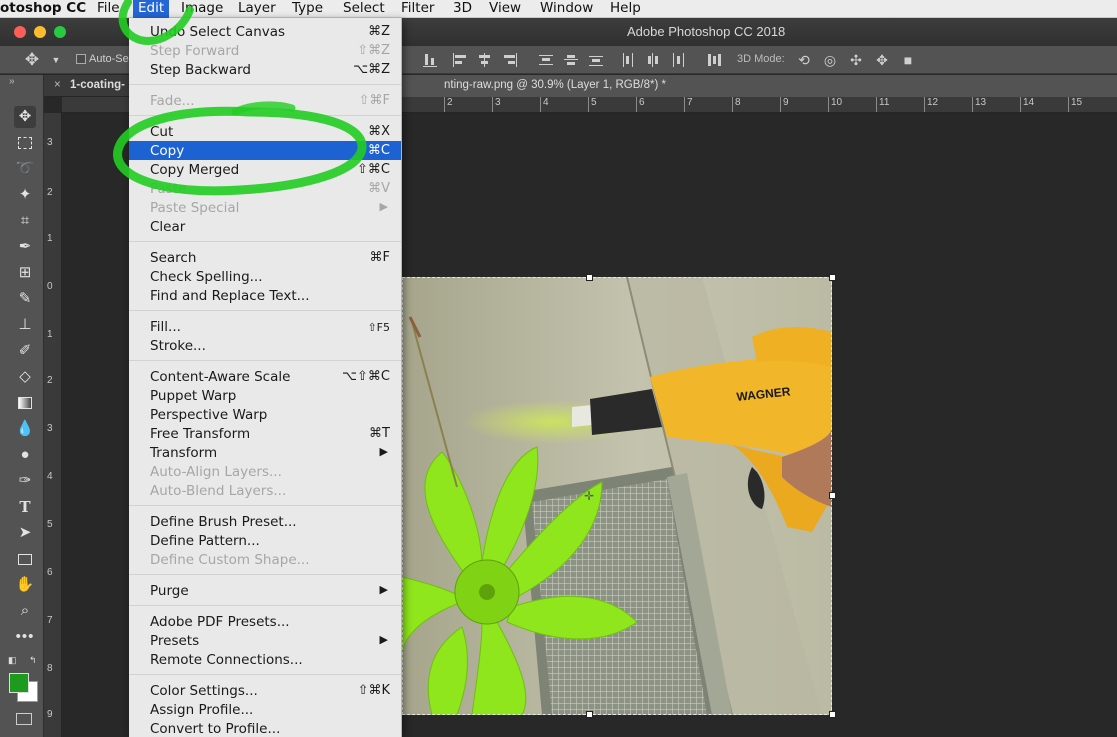  I want to click on close-window-button, so click(20, 32).